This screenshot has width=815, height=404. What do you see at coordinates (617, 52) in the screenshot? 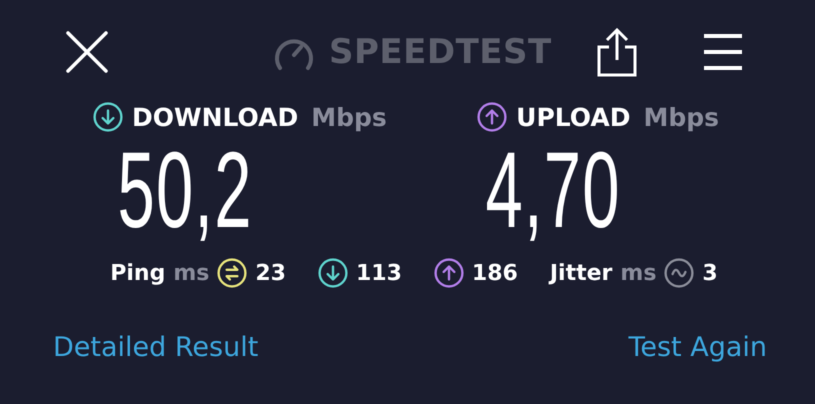
I see `share-icon` at bounding box center [617, 52].